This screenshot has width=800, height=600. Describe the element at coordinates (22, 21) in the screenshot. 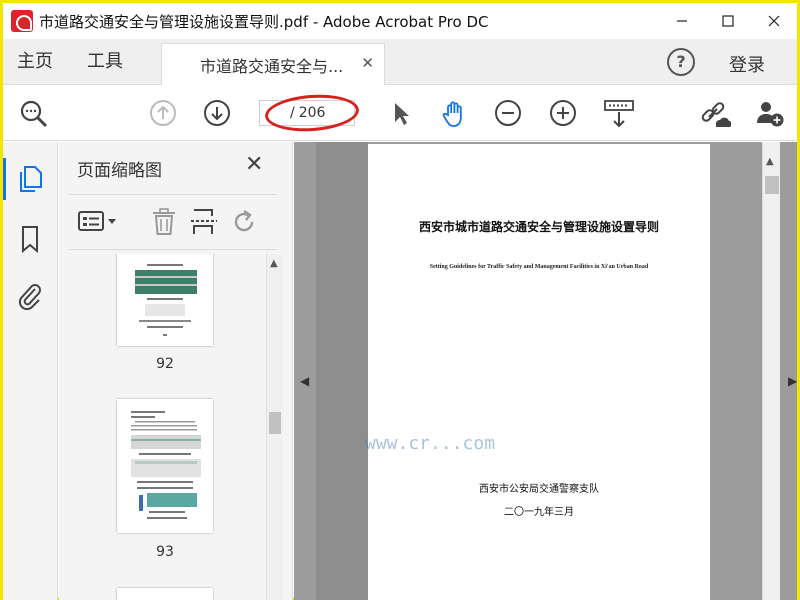

I see `acrobat-logo-icon` at that location.